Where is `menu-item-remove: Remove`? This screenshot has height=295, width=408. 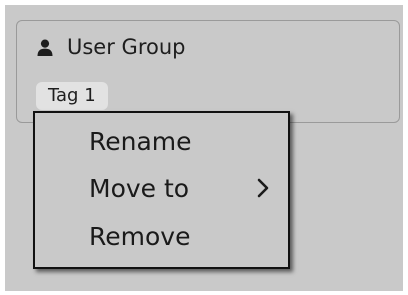
menu-item-remove: Remove is located at coordinates (161, 236).